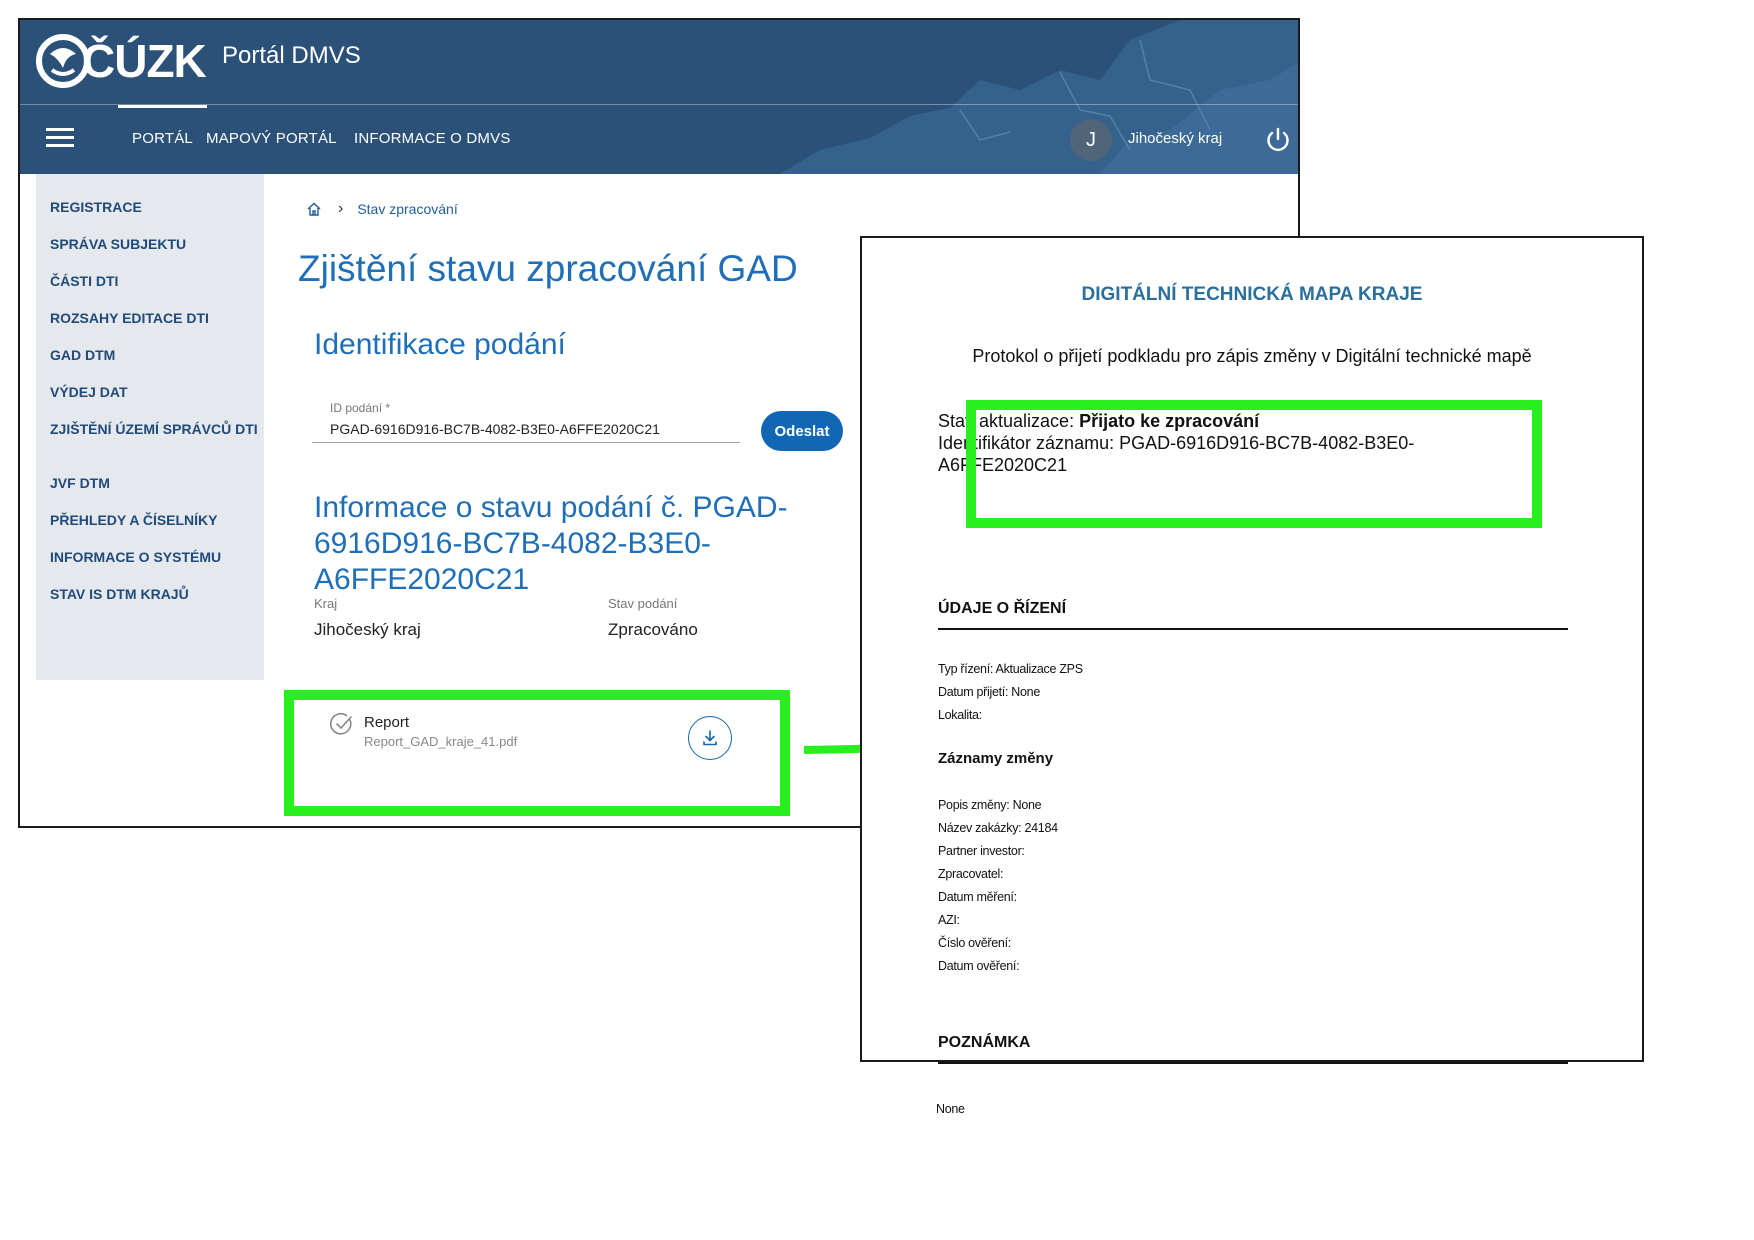 Image resolution: width=1754 pixels, height=1240 pixels. What do you see at coordinates (291, 55) in the screenshot?
I see `app-title: Portál DMVS` at bounding box center [291, 55].